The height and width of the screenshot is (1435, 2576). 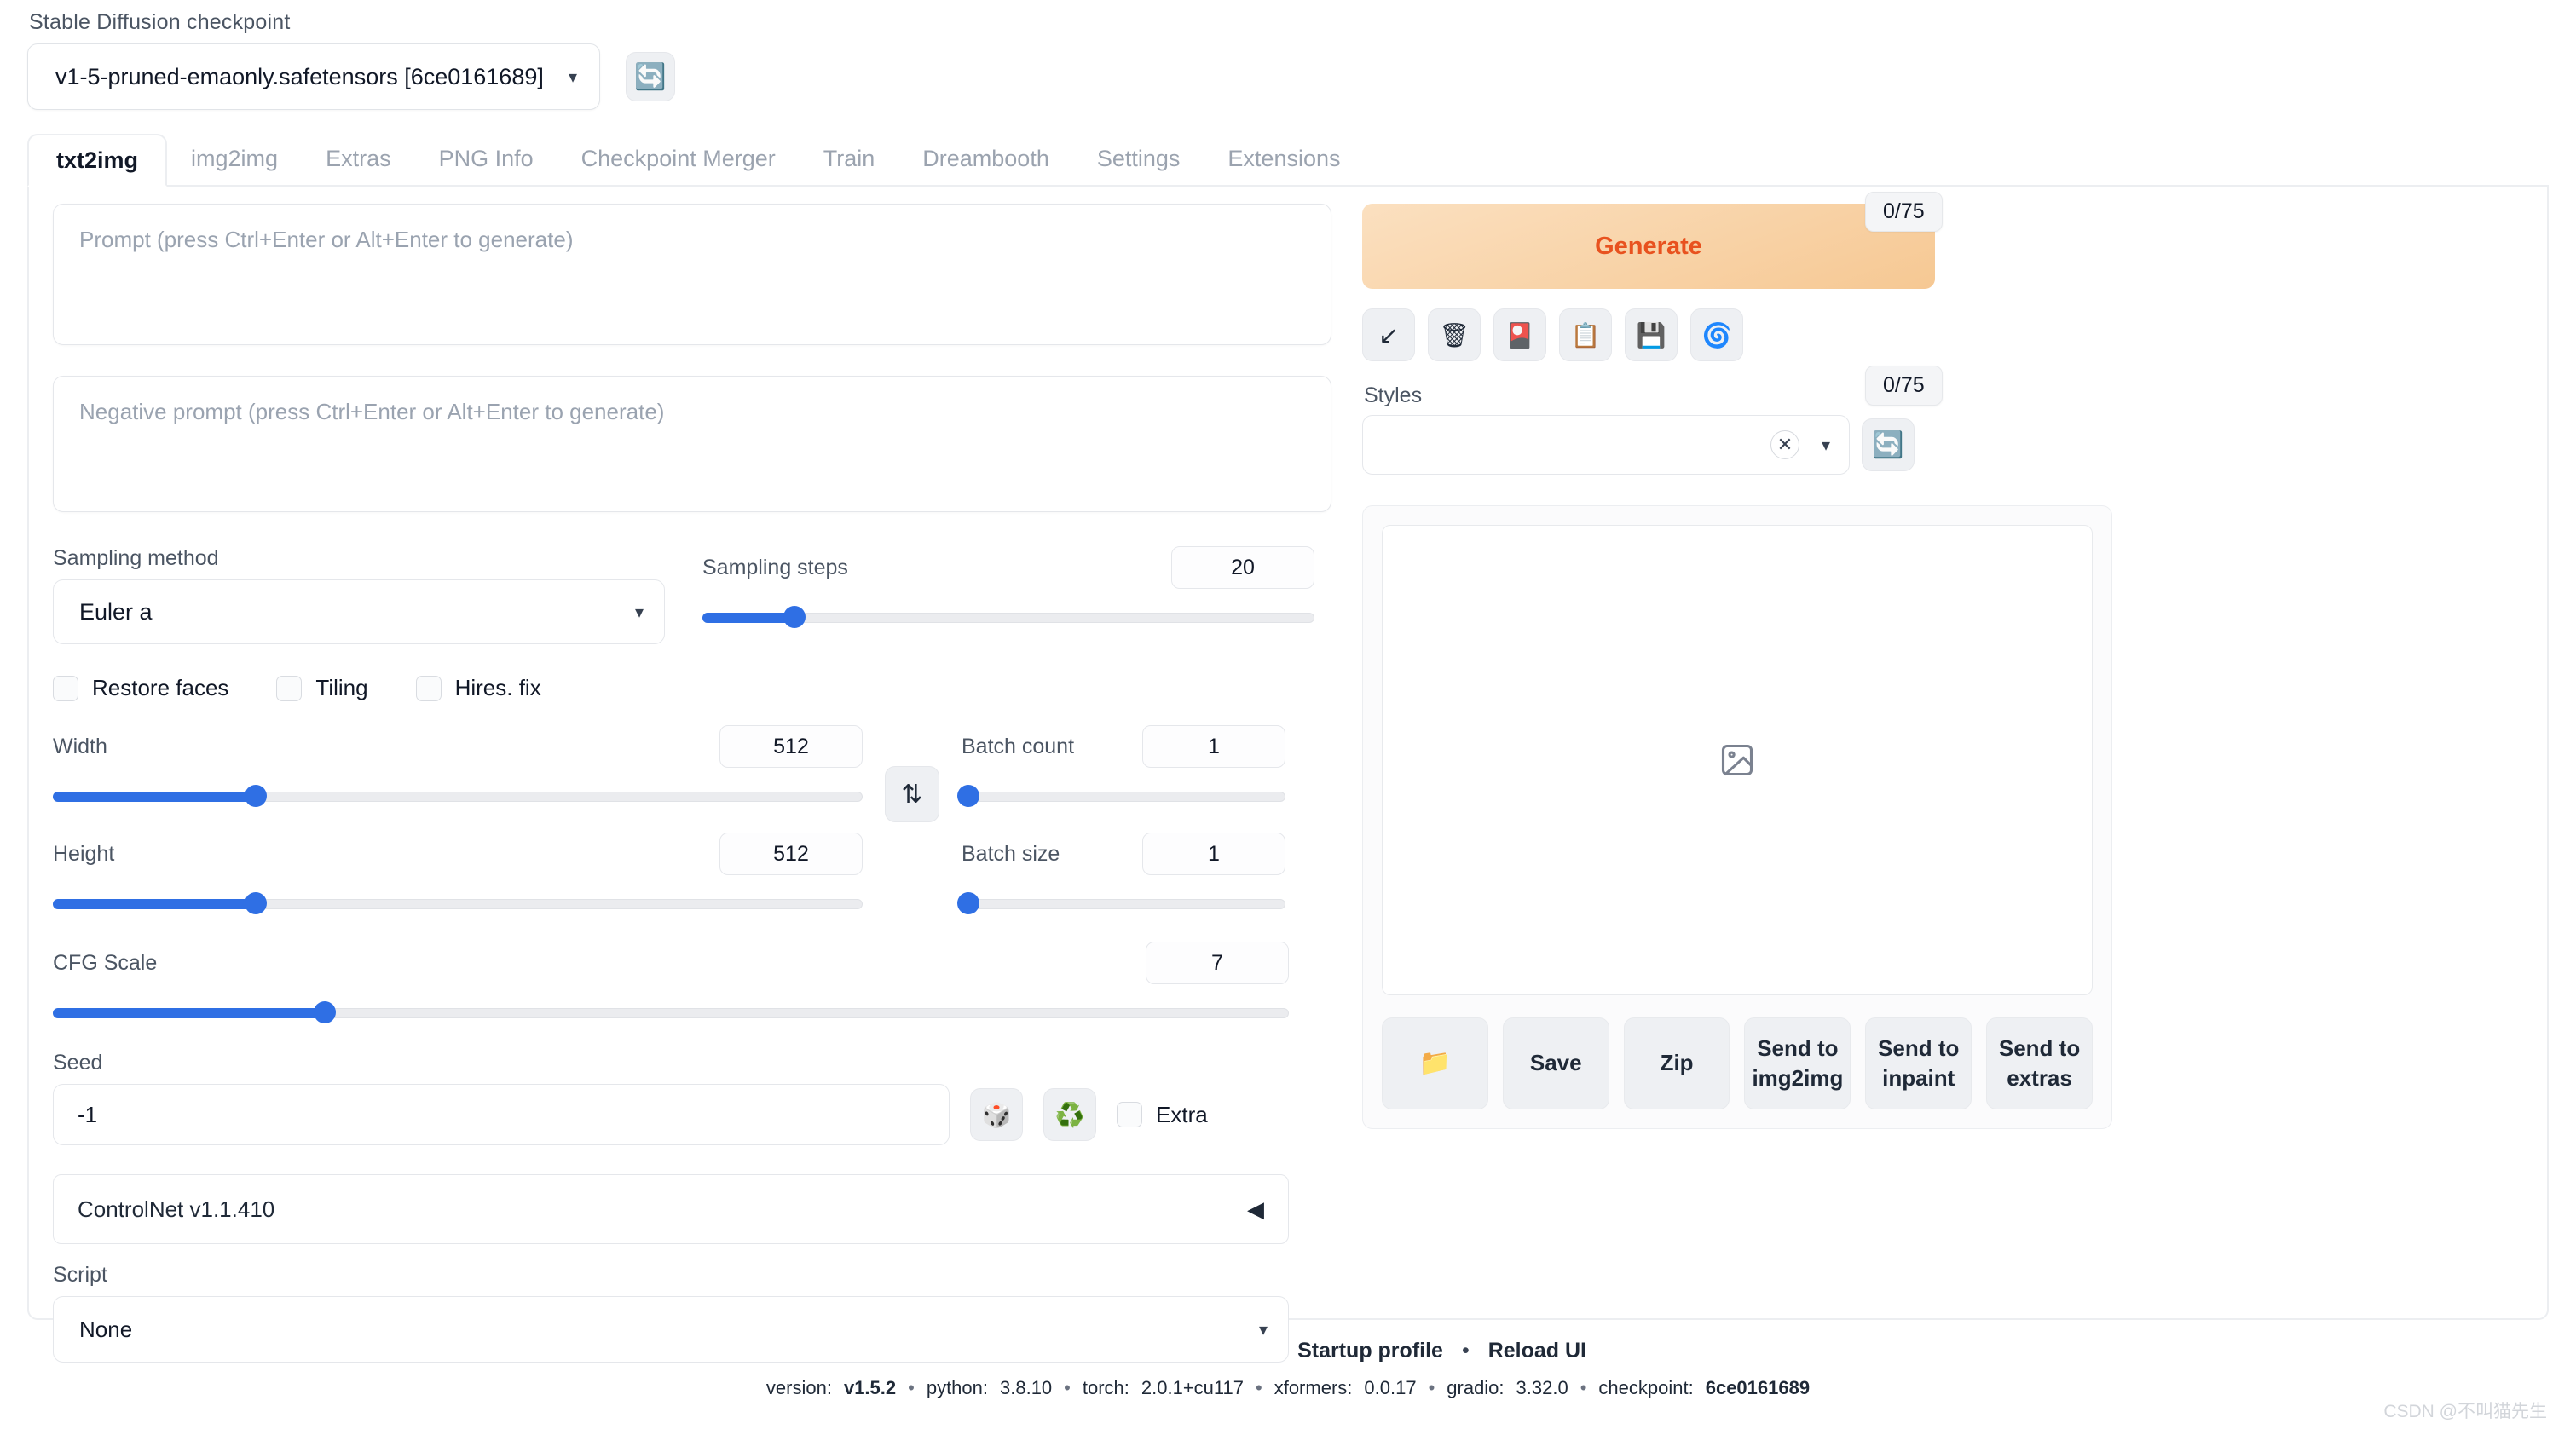 What do you see at coordinates (1606, 445) in the screenshot?
I see `styles-select: ✕ ▾` at bounding box center [1606, 445].